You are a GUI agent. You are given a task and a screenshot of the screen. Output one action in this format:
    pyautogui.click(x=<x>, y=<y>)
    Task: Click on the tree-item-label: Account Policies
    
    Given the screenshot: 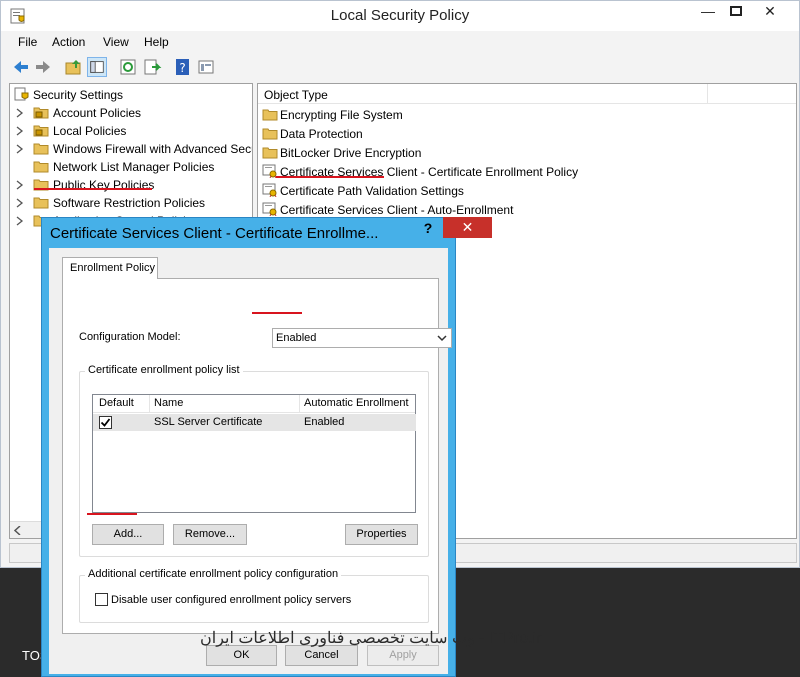 What is the action you would take?
    pyautogui.click(x=97, y=113)
    